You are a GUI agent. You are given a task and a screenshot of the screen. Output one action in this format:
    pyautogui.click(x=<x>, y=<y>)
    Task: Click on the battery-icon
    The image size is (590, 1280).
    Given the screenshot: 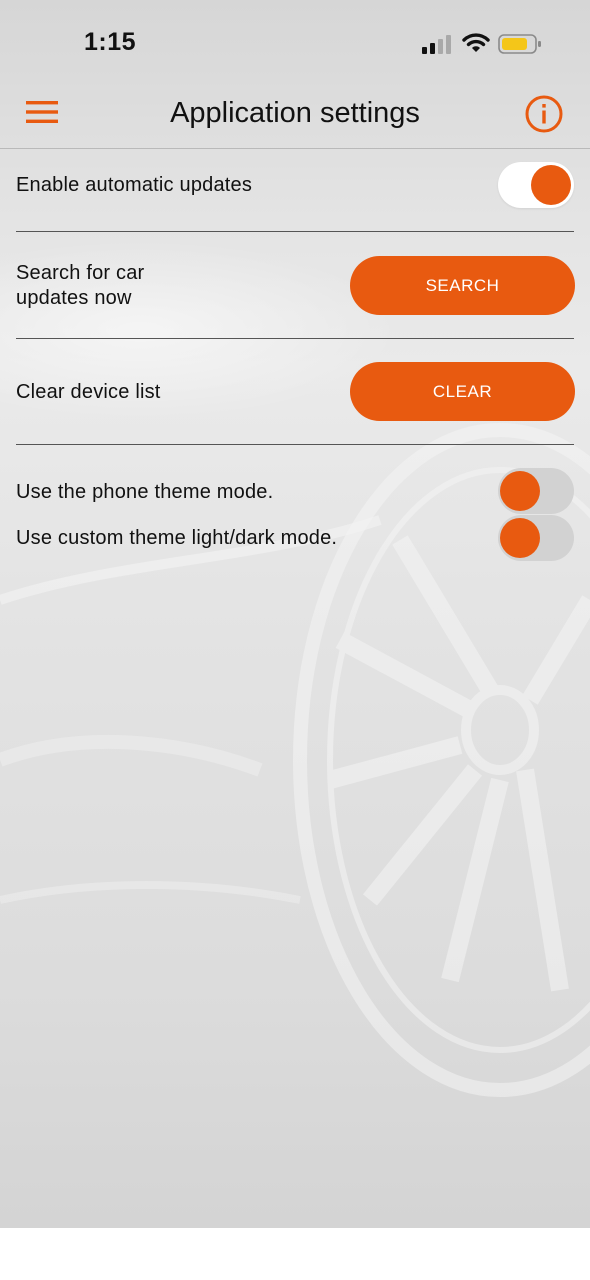 What is the action you would take?
    pyautogui.click(x=519, y=44)
    